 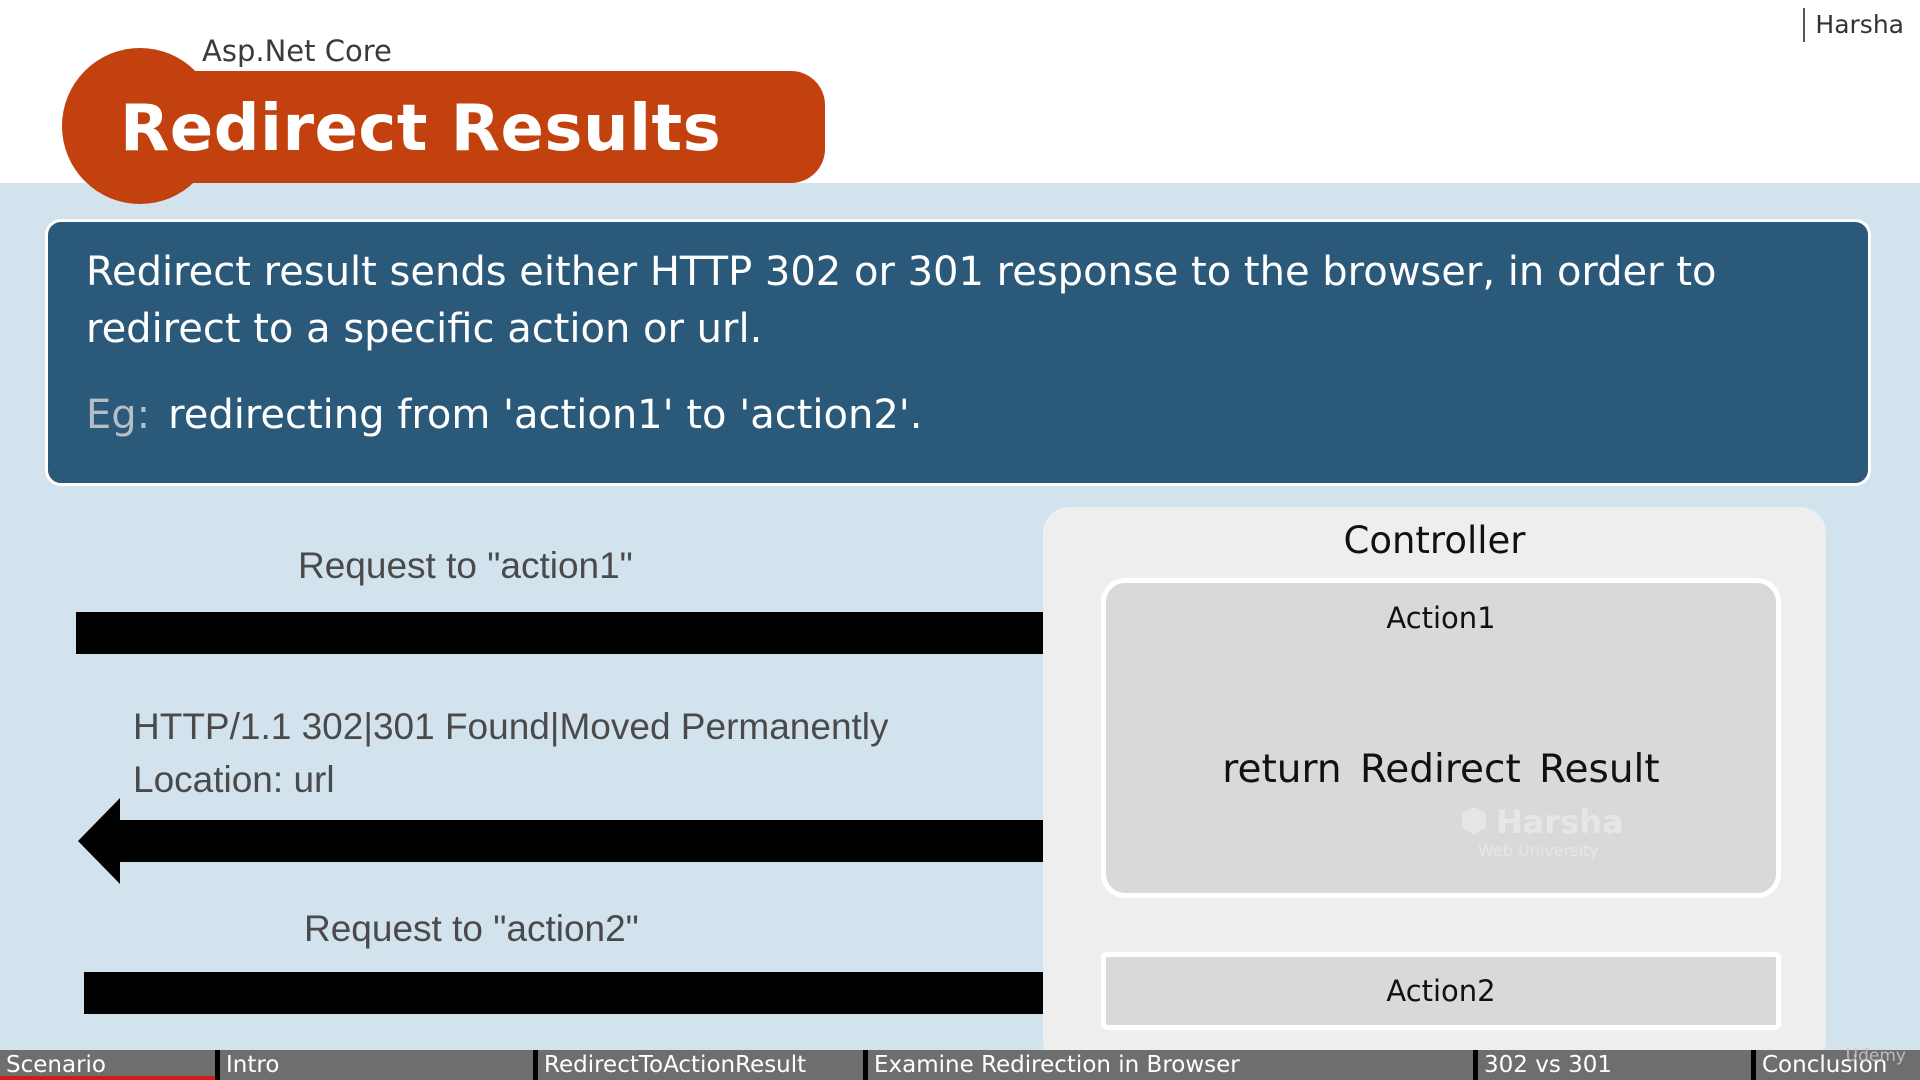 What do you see at coordinates (56, 1065) in the screenshot?
I see `chapter-label: Scenario` at bounding box center [56, 1065].